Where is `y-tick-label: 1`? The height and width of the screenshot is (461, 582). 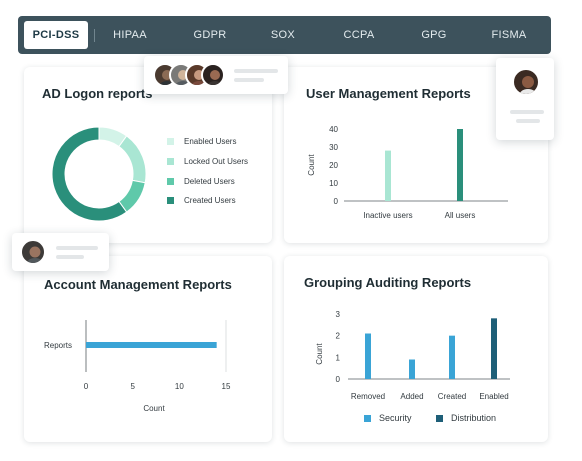
y-tick-label: 1 is located at coordinates (338, 357).